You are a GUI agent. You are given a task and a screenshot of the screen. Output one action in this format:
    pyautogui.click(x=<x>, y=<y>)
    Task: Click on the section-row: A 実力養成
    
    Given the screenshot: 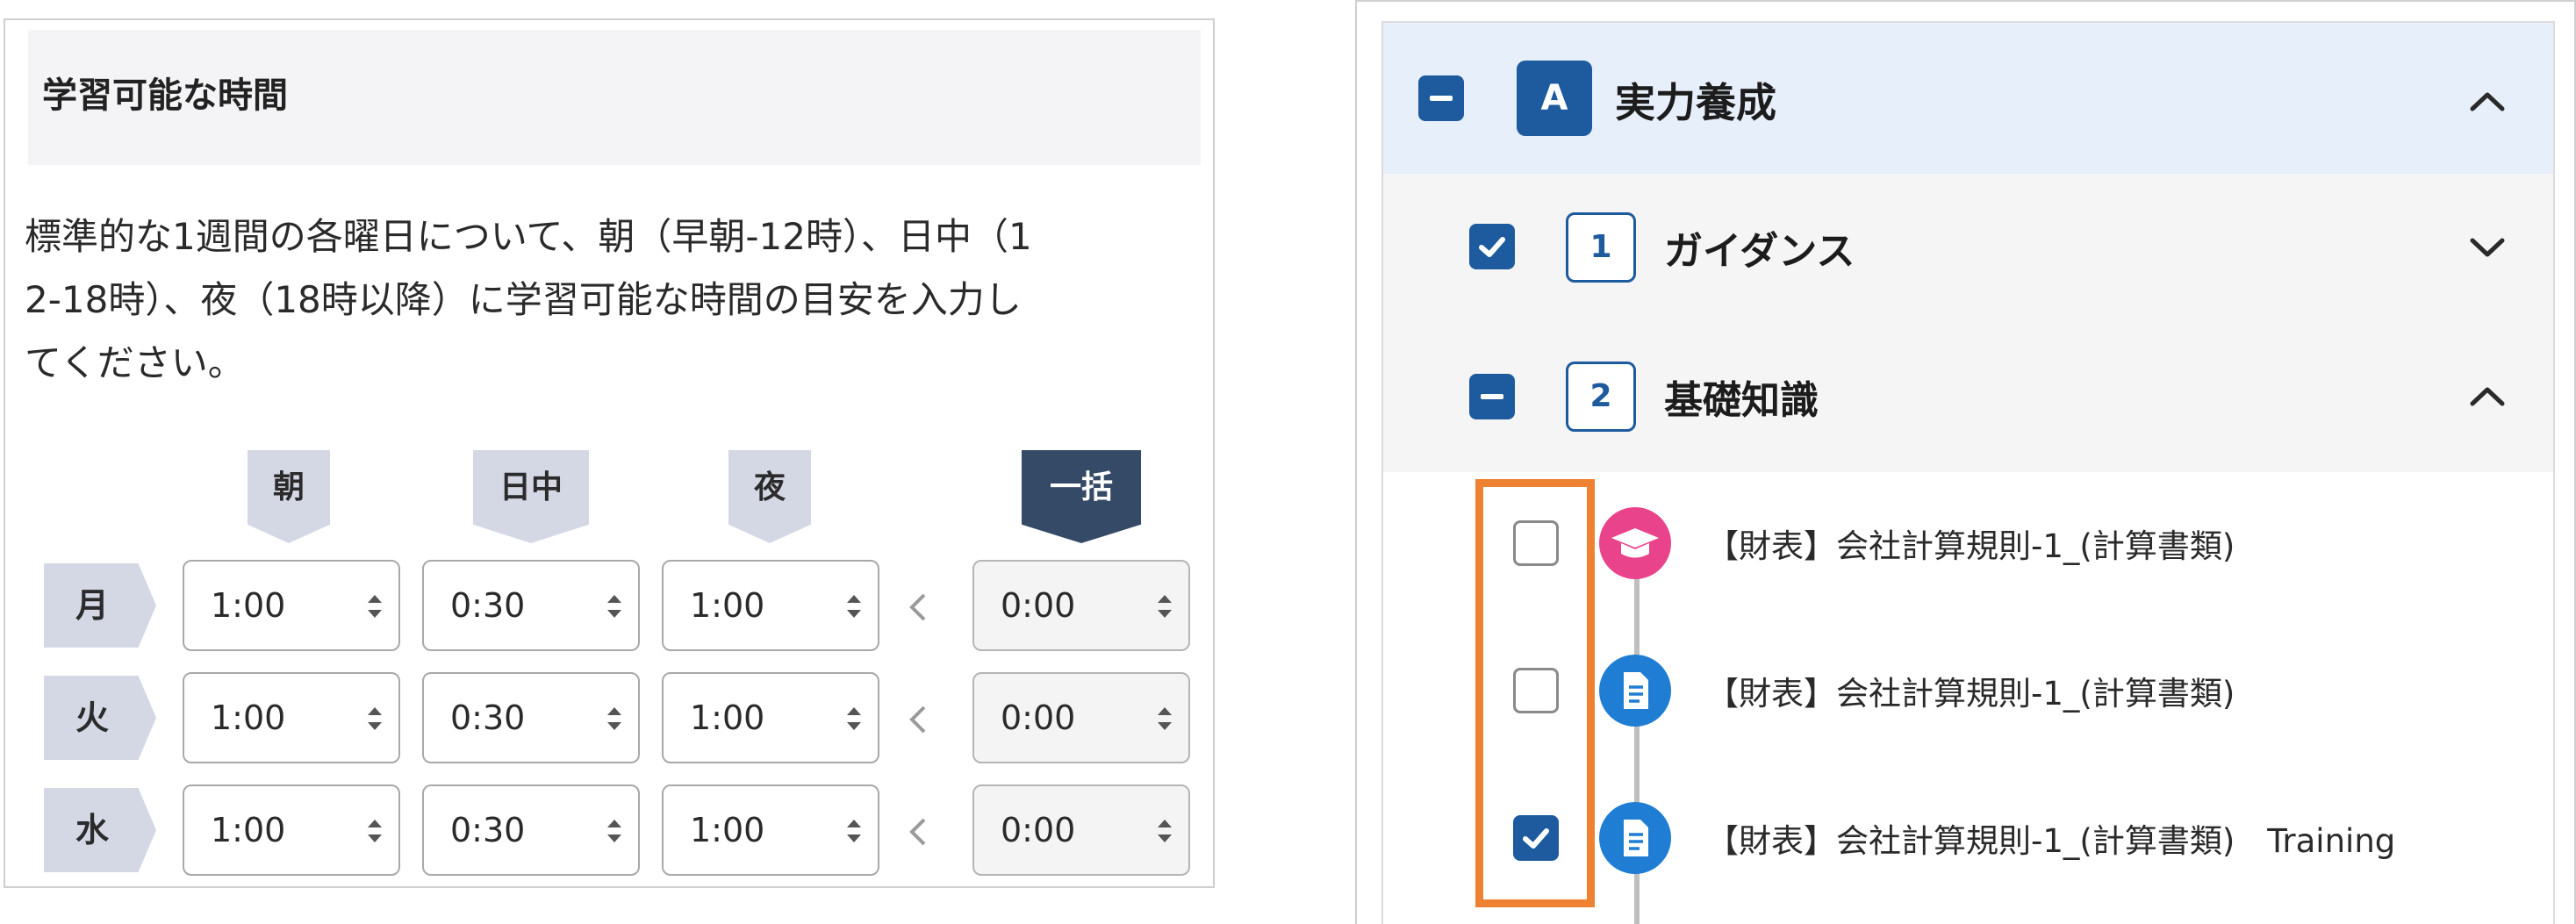 What is the action you would take?
    pyautogui.click(x=1968, y=98)
    